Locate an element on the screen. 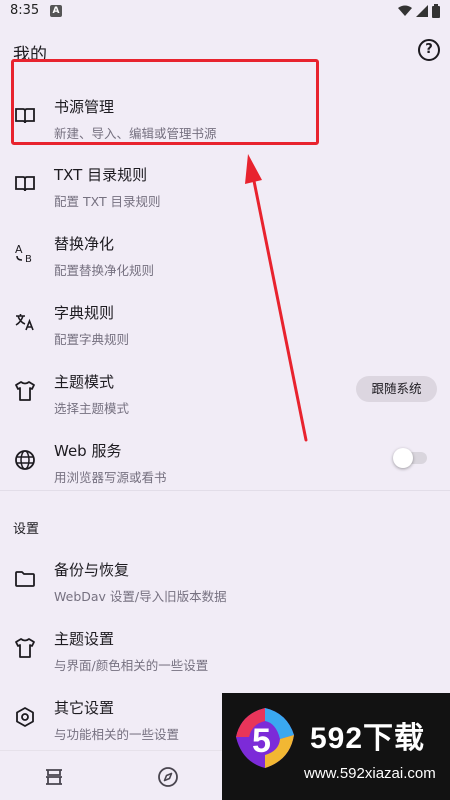  watermark-title: 592下载 is located at coordinates (368, 738).